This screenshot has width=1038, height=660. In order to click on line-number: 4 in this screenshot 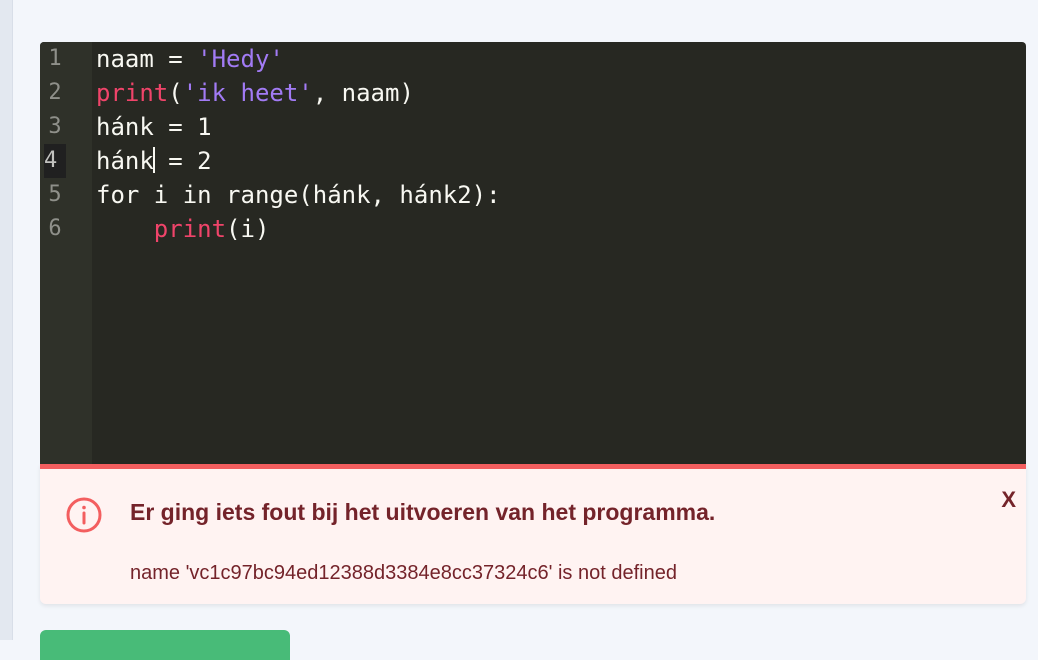, I will do `click(55, 161)`.